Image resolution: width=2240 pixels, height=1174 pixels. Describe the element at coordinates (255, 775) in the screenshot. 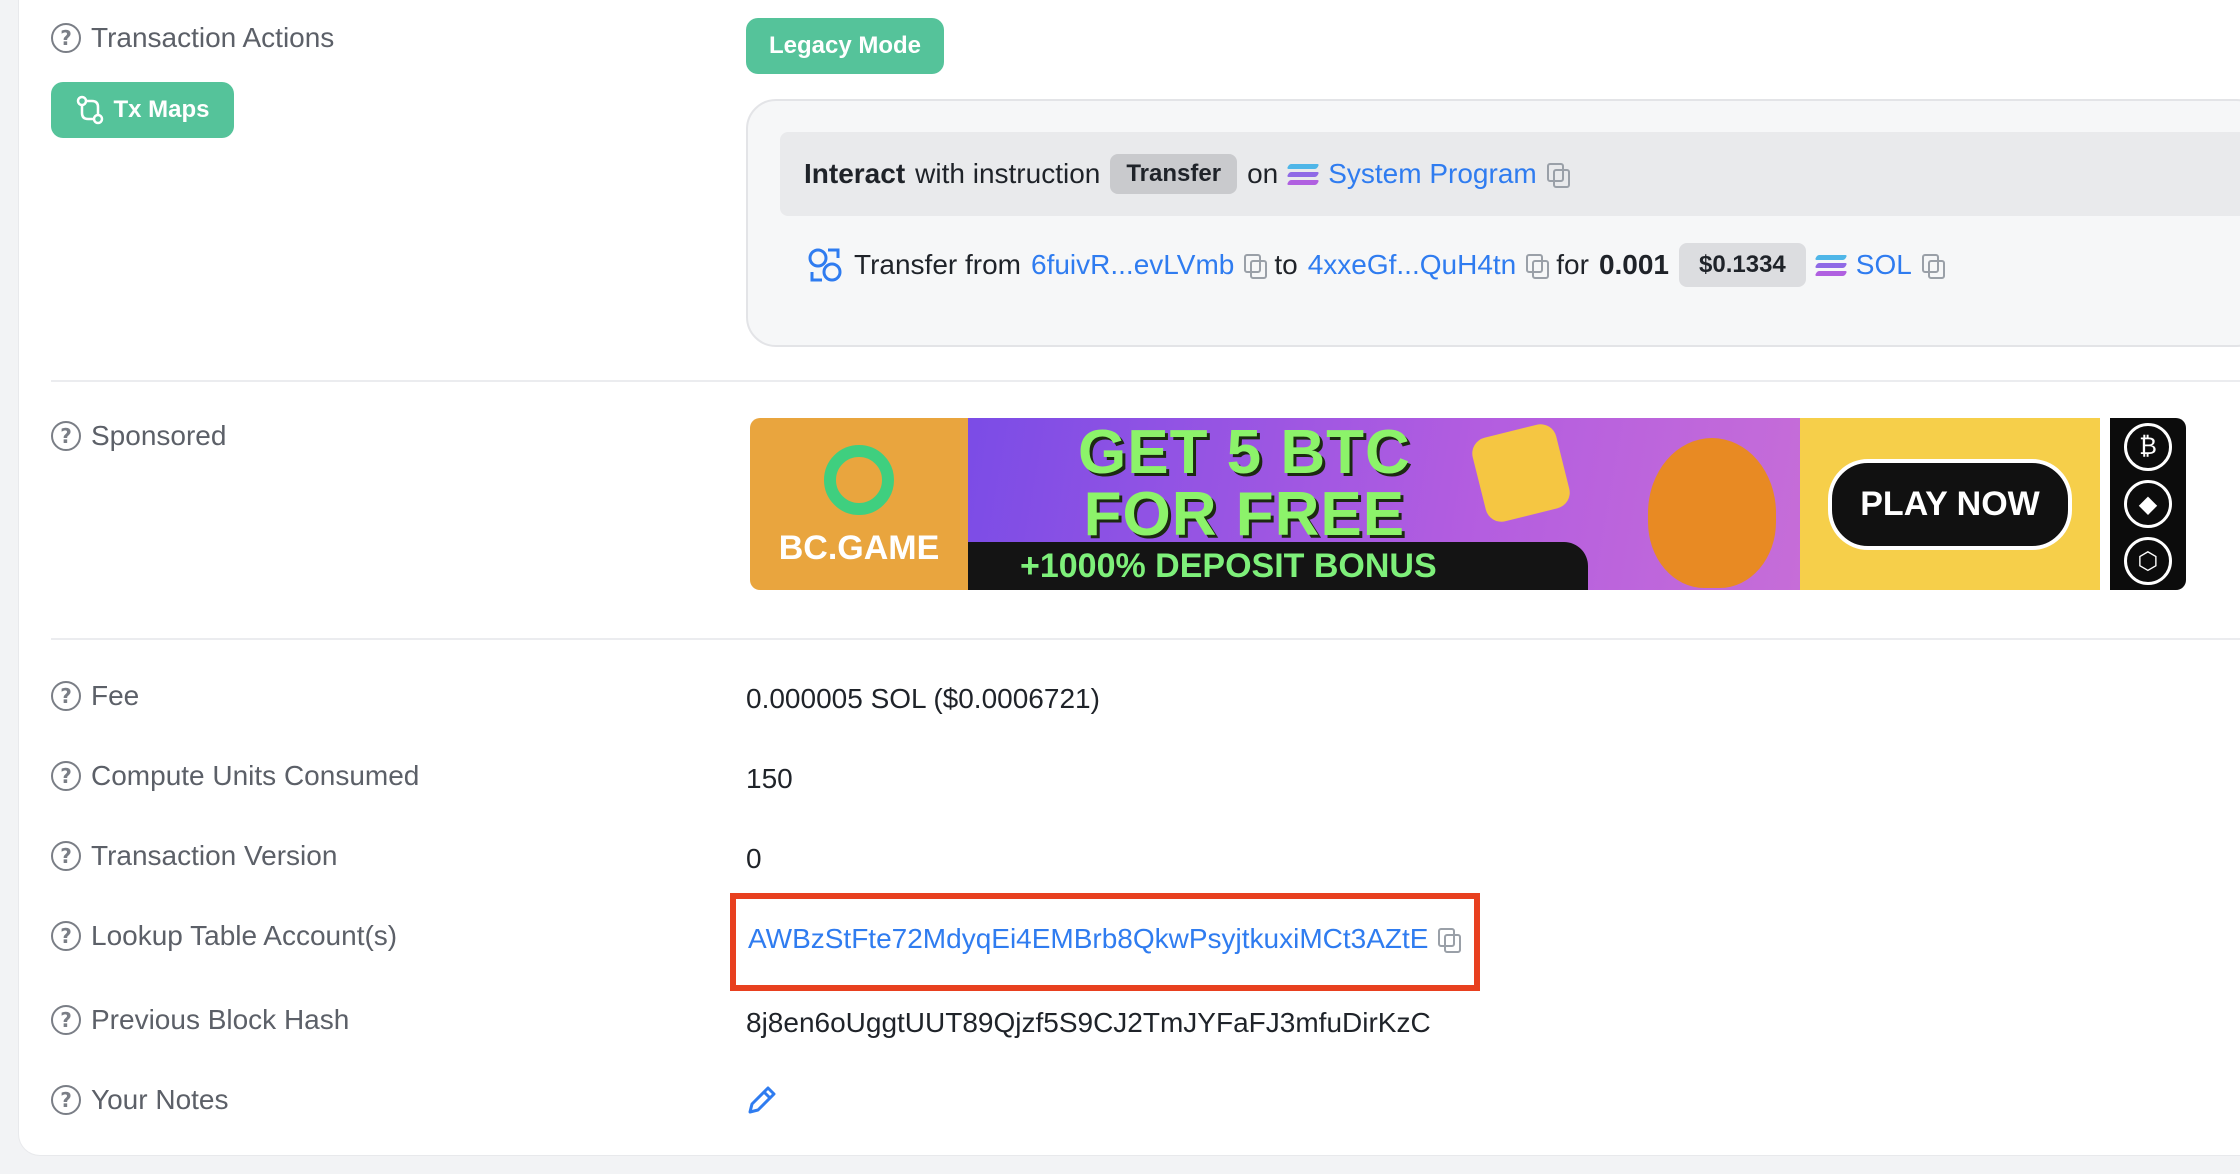

I see `compute-units-text: Compute Units Consumed` at that location.